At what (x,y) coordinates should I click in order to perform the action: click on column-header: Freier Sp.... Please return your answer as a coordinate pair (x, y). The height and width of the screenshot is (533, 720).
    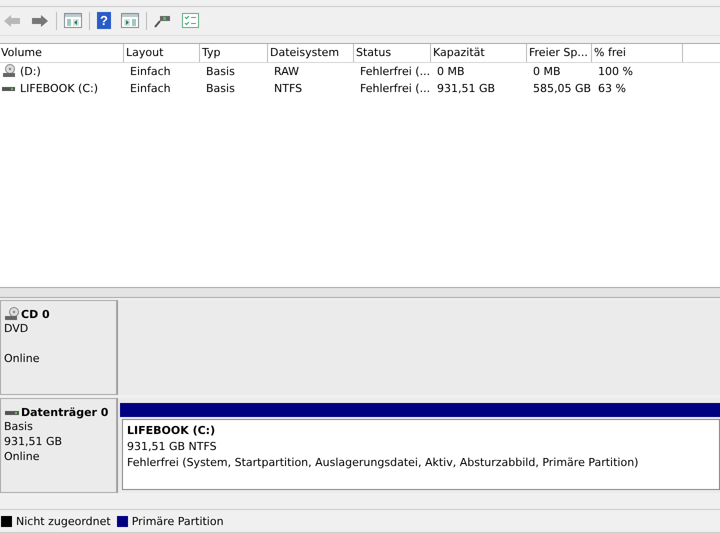
    Looking at the image, I should click on (559, 53).